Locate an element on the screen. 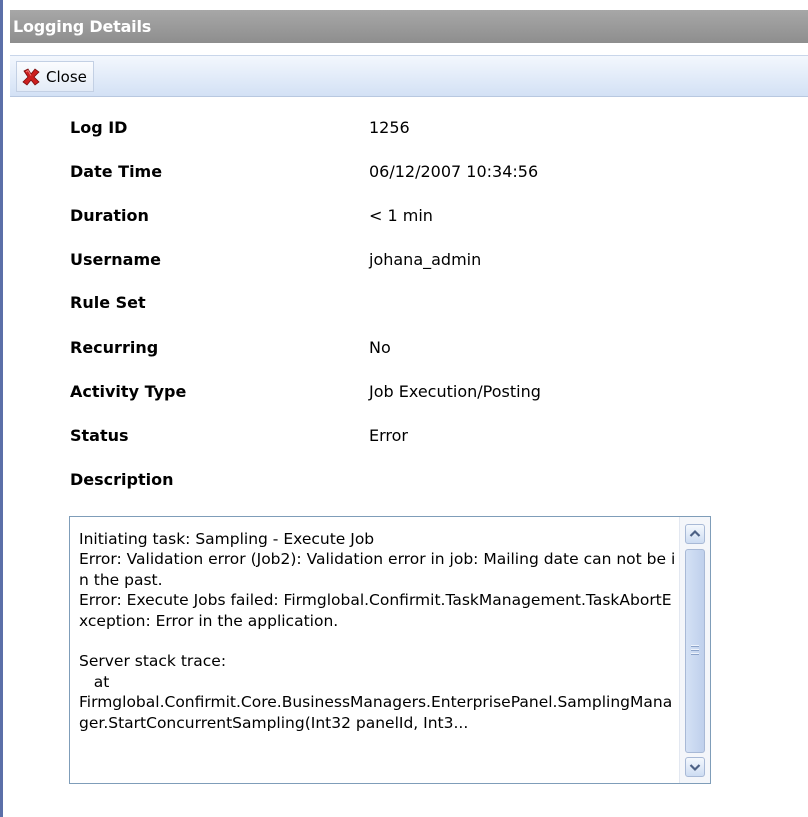 The height and width of the screenshot is (817, 808). close-button-label: Close is located at coordinates (66, 76).